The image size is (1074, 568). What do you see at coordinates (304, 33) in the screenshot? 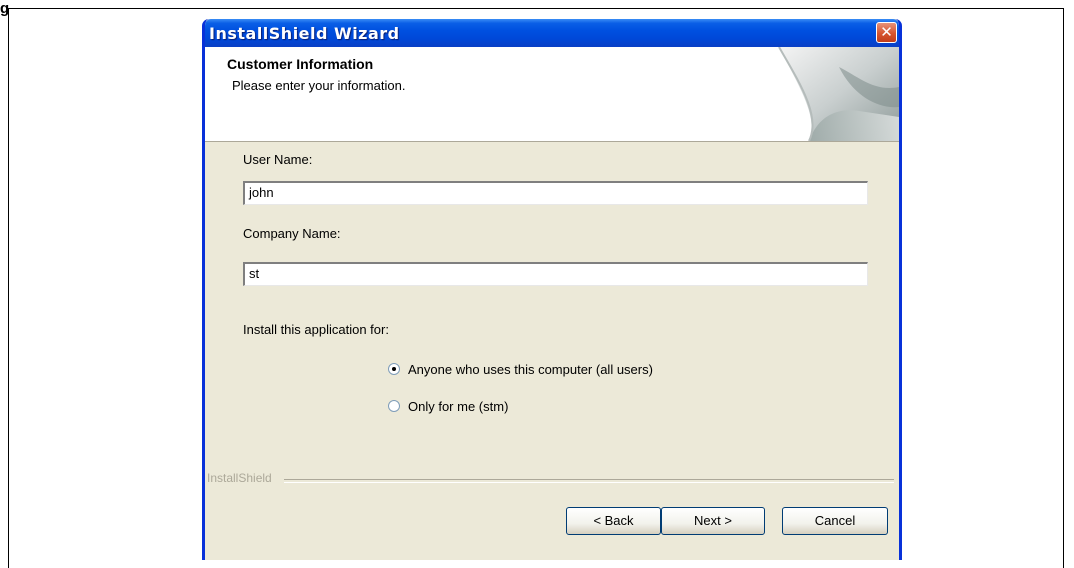
I see `window-title: InstallShield Wizard` at bounding box center [304, 33].